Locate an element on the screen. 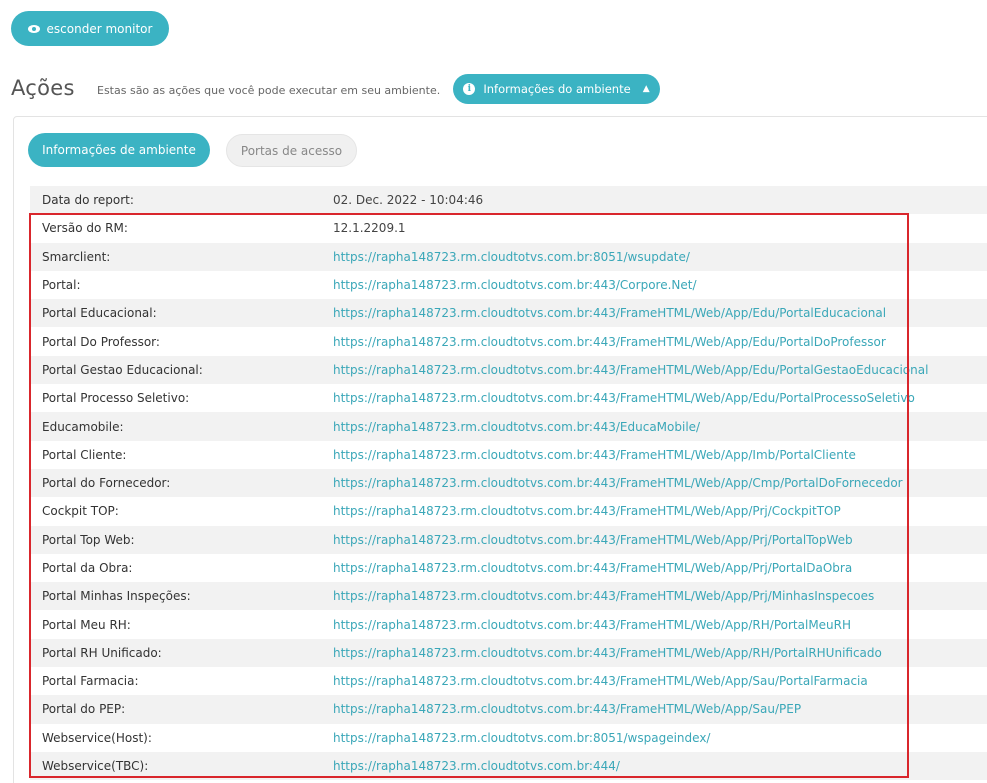 The width and height of the screenshot is (987, 783). row-label: Webservice(TBC): is located at coordinates (95, 766).